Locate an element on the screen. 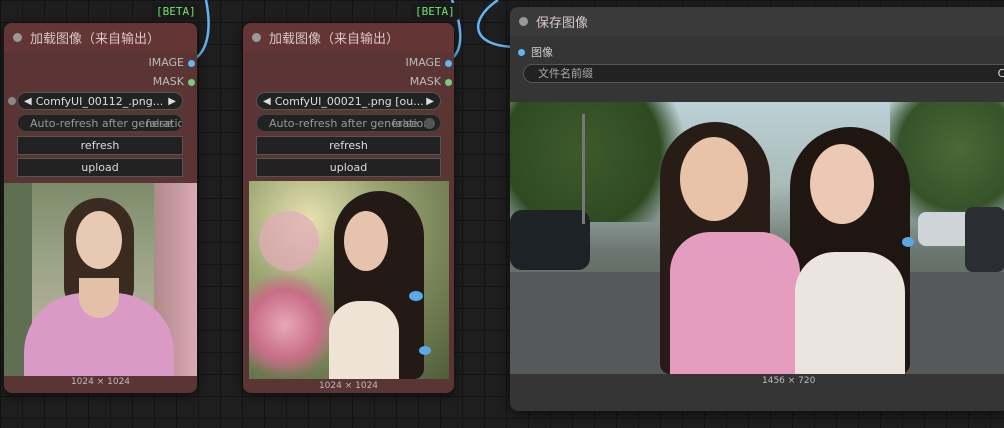 The height and width of the screenshot is (428, 1004). field-label: 文件名前缀 is located at coordinates (565, 73).